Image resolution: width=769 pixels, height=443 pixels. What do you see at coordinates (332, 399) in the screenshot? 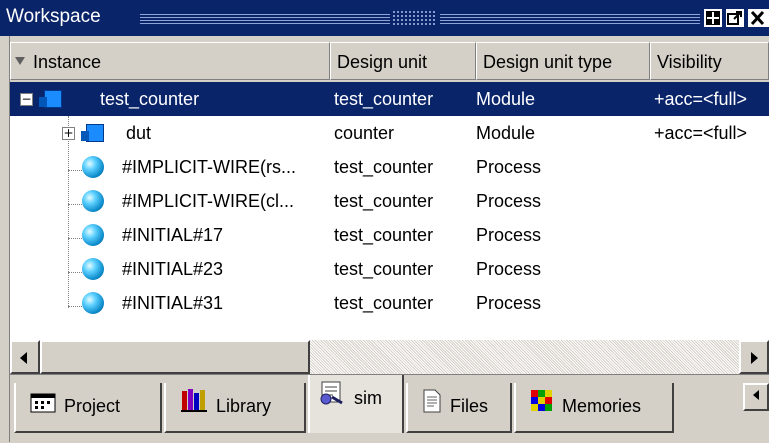
I see `sim-icon` at bounding box center [332, 399].